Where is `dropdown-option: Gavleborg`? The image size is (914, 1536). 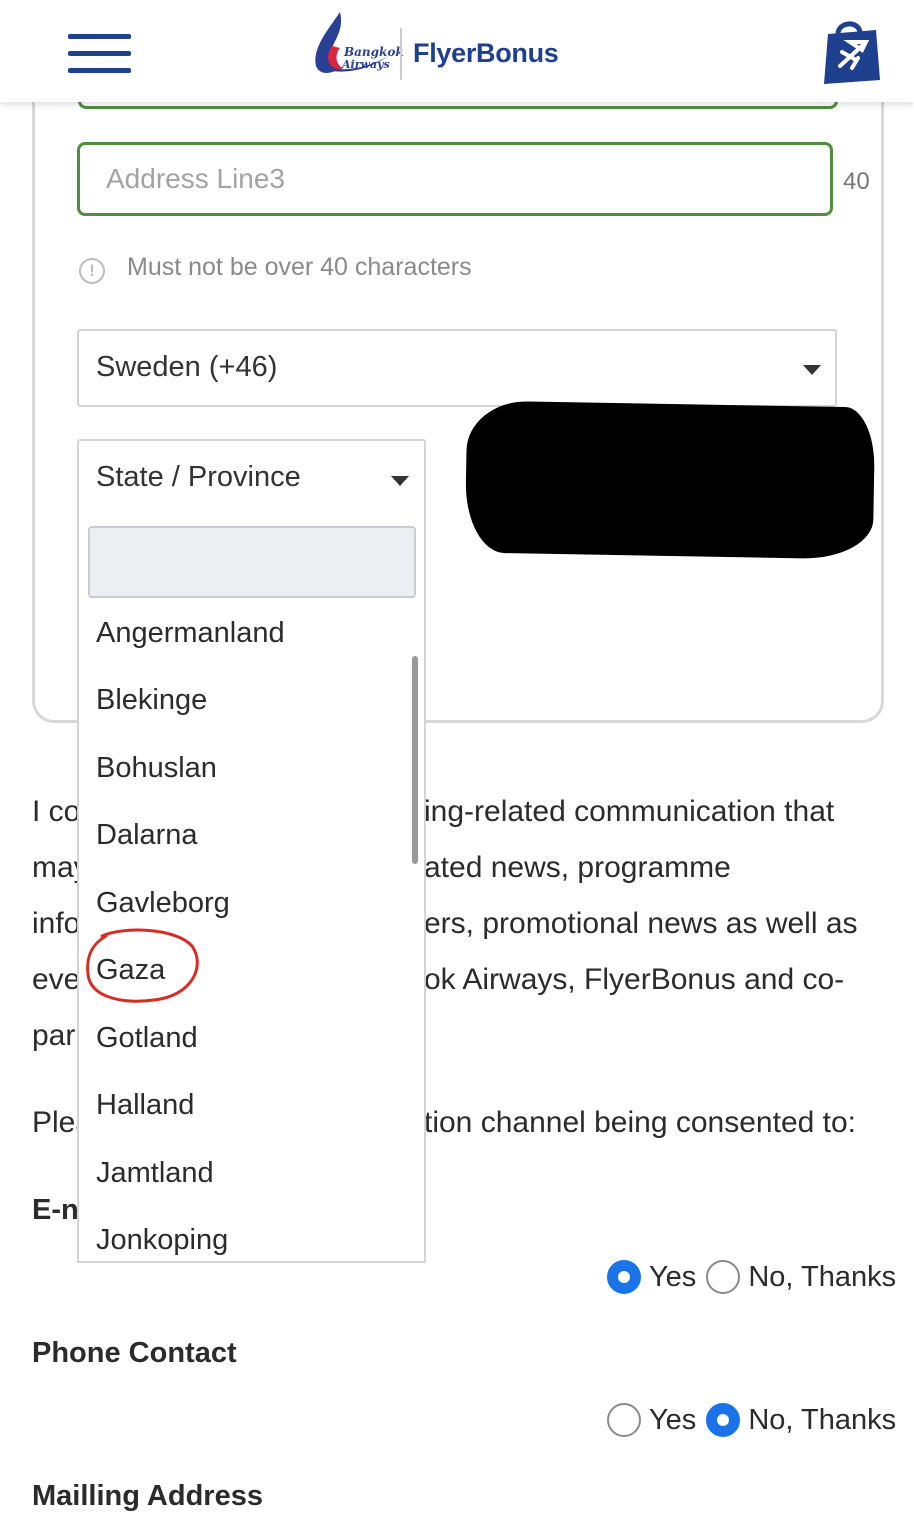 dropdown-option: Gavleborg is located at coordinates (163, 903).